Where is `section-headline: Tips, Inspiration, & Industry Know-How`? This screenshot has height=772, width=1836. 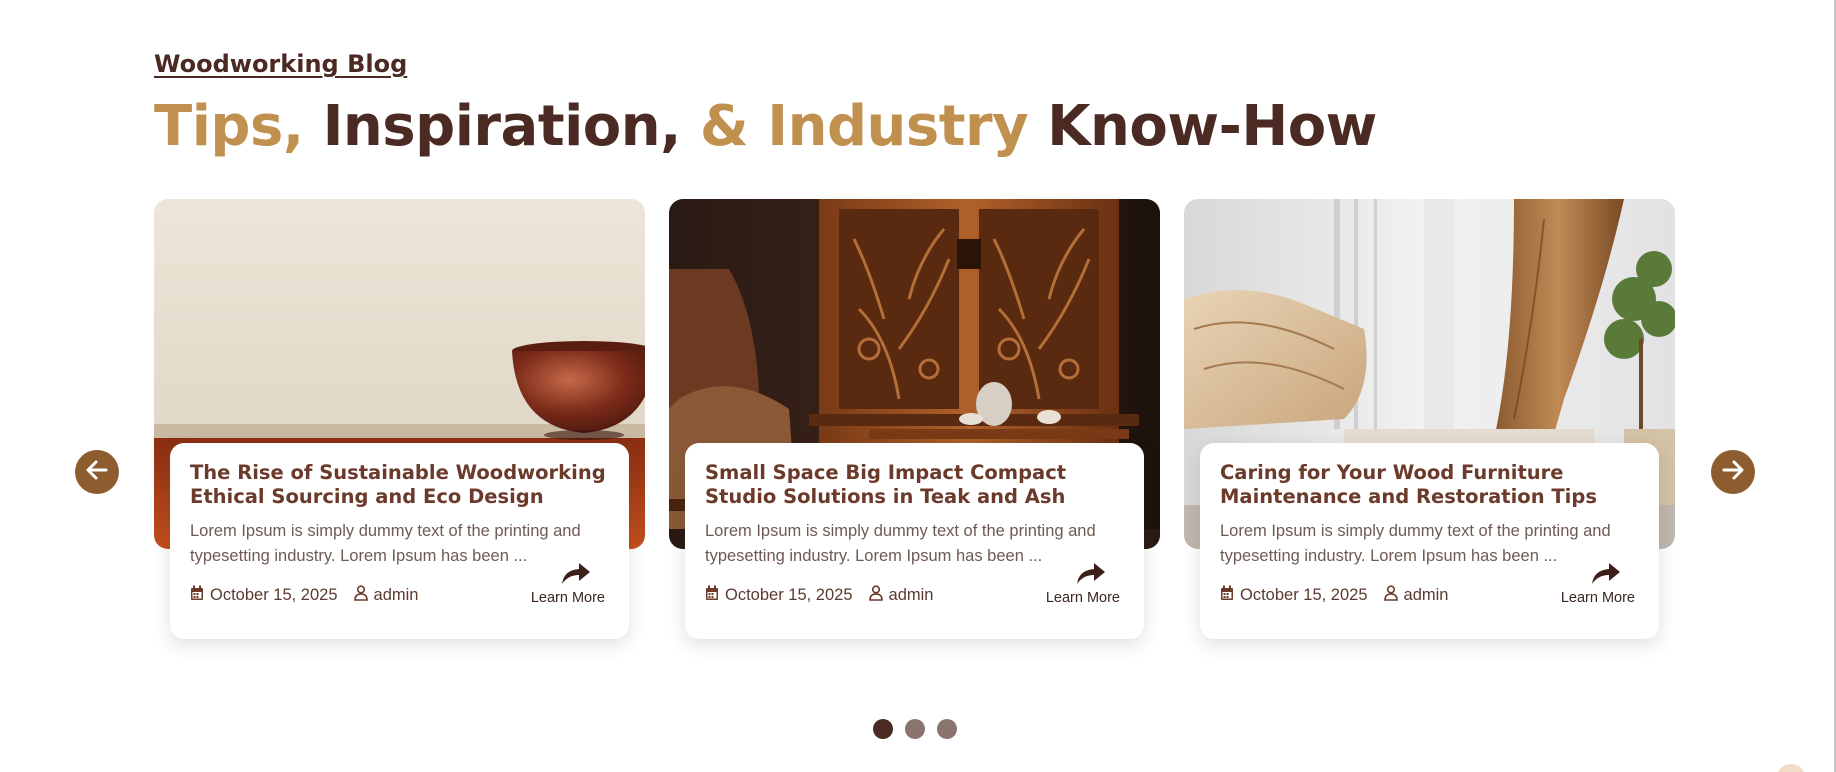
section-headline: Tips, Inspiration, & Industry Know-How is located at coordinates (765, 126).